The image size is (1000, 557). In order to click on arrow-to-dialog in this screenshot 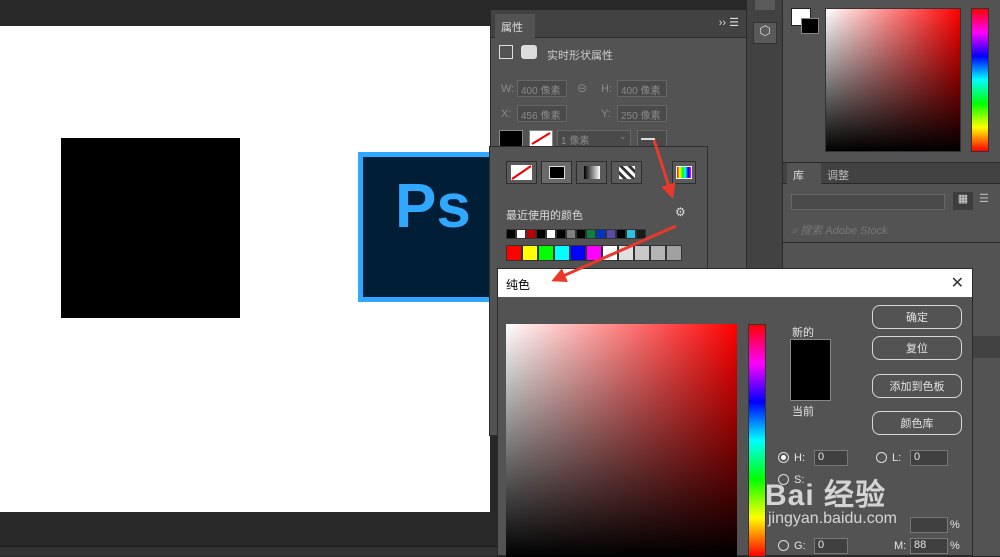, I will do `click(614, 253)`.